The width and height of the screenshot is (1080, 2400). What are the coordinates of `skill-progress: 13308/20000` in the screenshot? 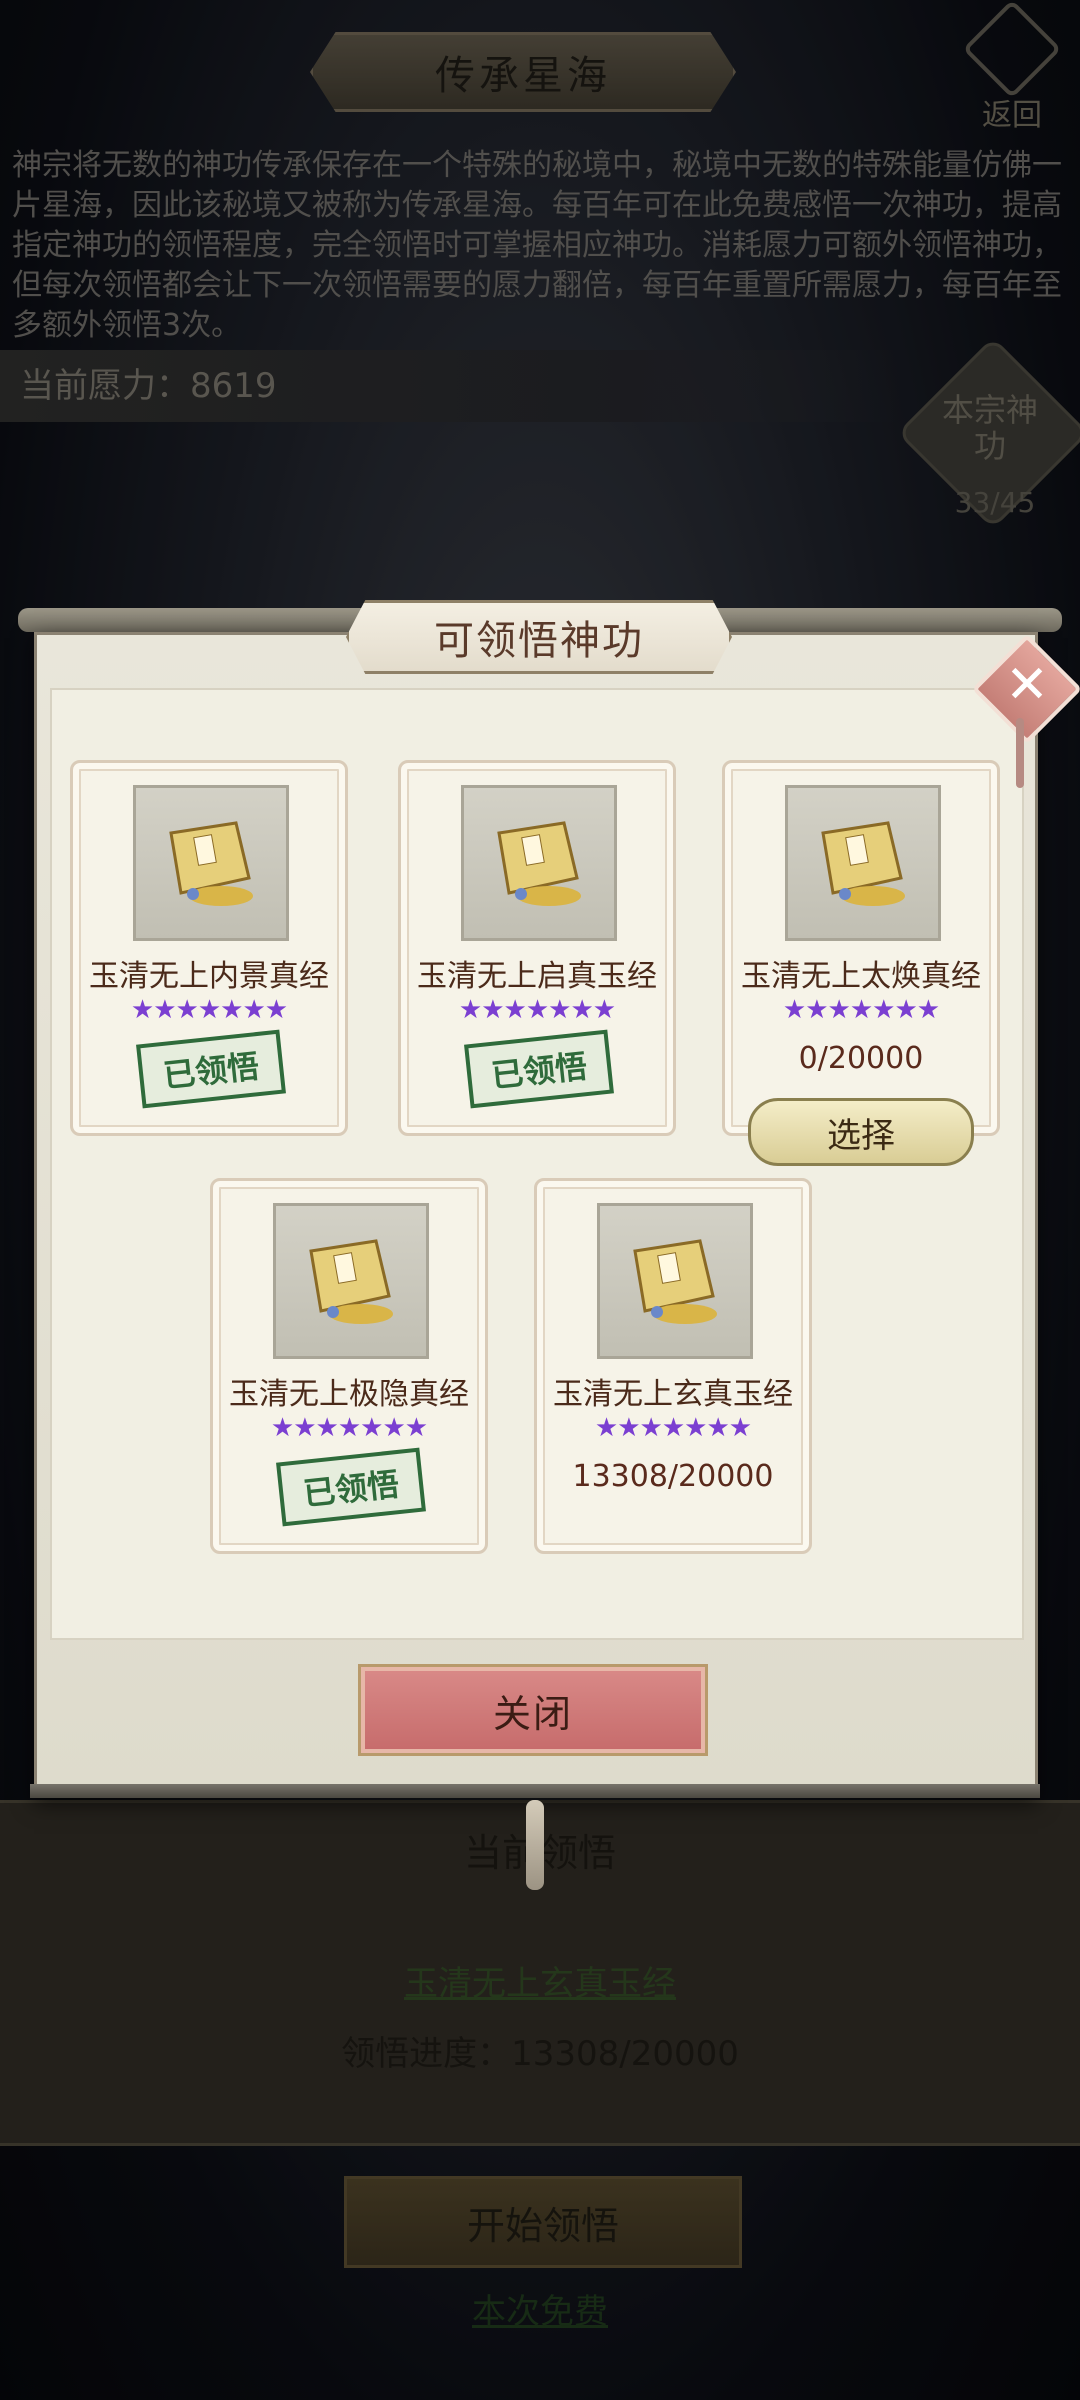 It's located at (673, 1476).